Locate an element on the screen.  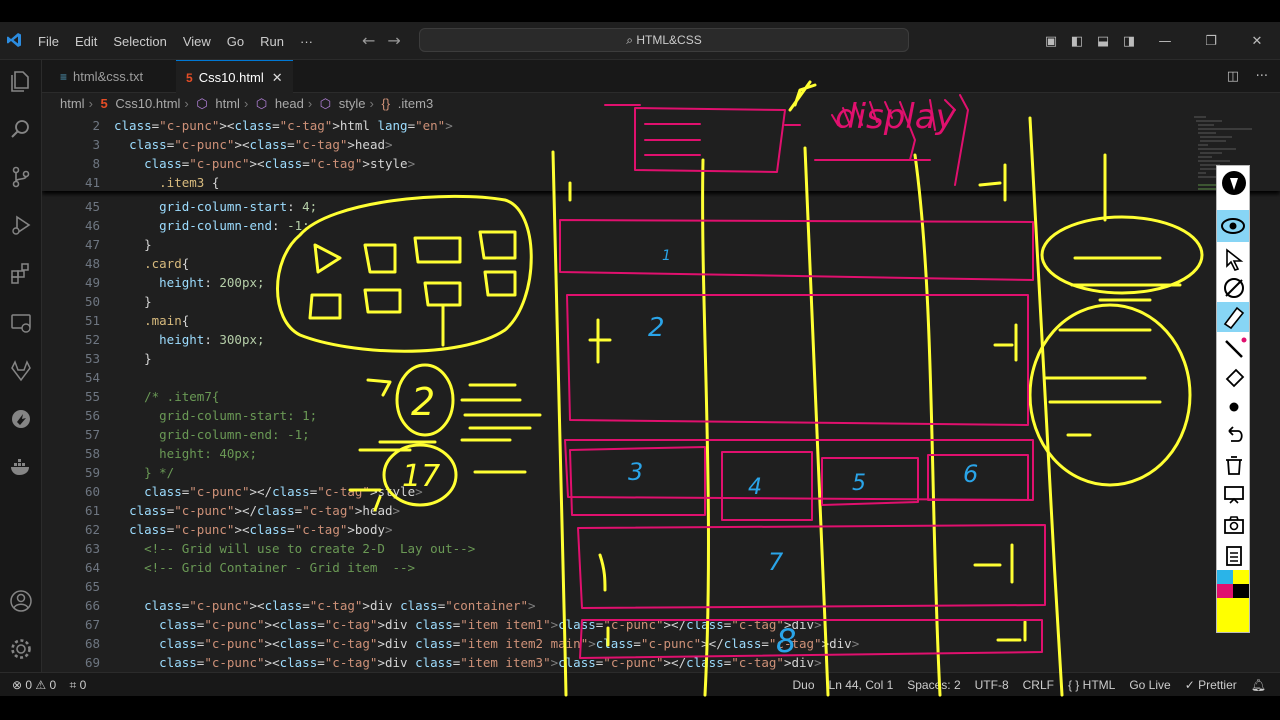
menu-edit: Edit is located at coordinates (86, 41).